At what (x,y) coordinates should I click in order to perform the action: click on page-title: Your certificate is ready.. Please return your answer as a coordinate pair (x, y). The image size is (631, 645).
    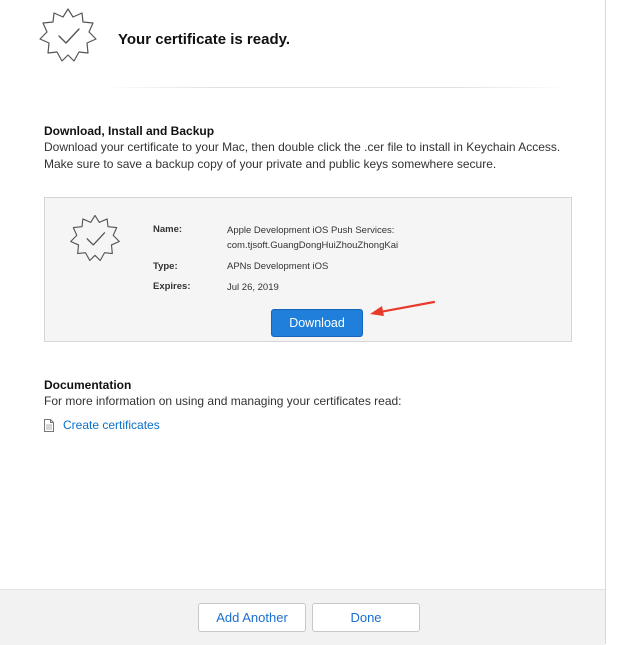
    Looking at the image, I should click on (204, 39).